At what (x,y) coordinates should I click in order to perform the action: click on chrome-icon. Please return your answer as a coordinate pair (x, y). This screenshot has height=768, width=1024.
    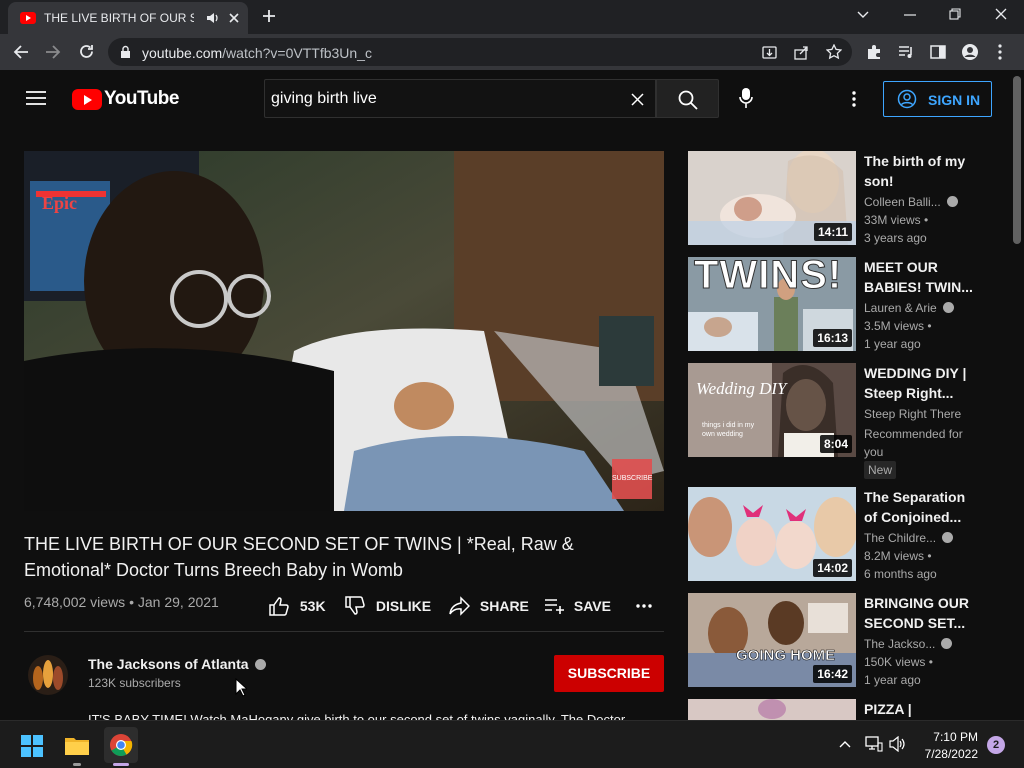
    Looking at the image, I should click on (121, 745).